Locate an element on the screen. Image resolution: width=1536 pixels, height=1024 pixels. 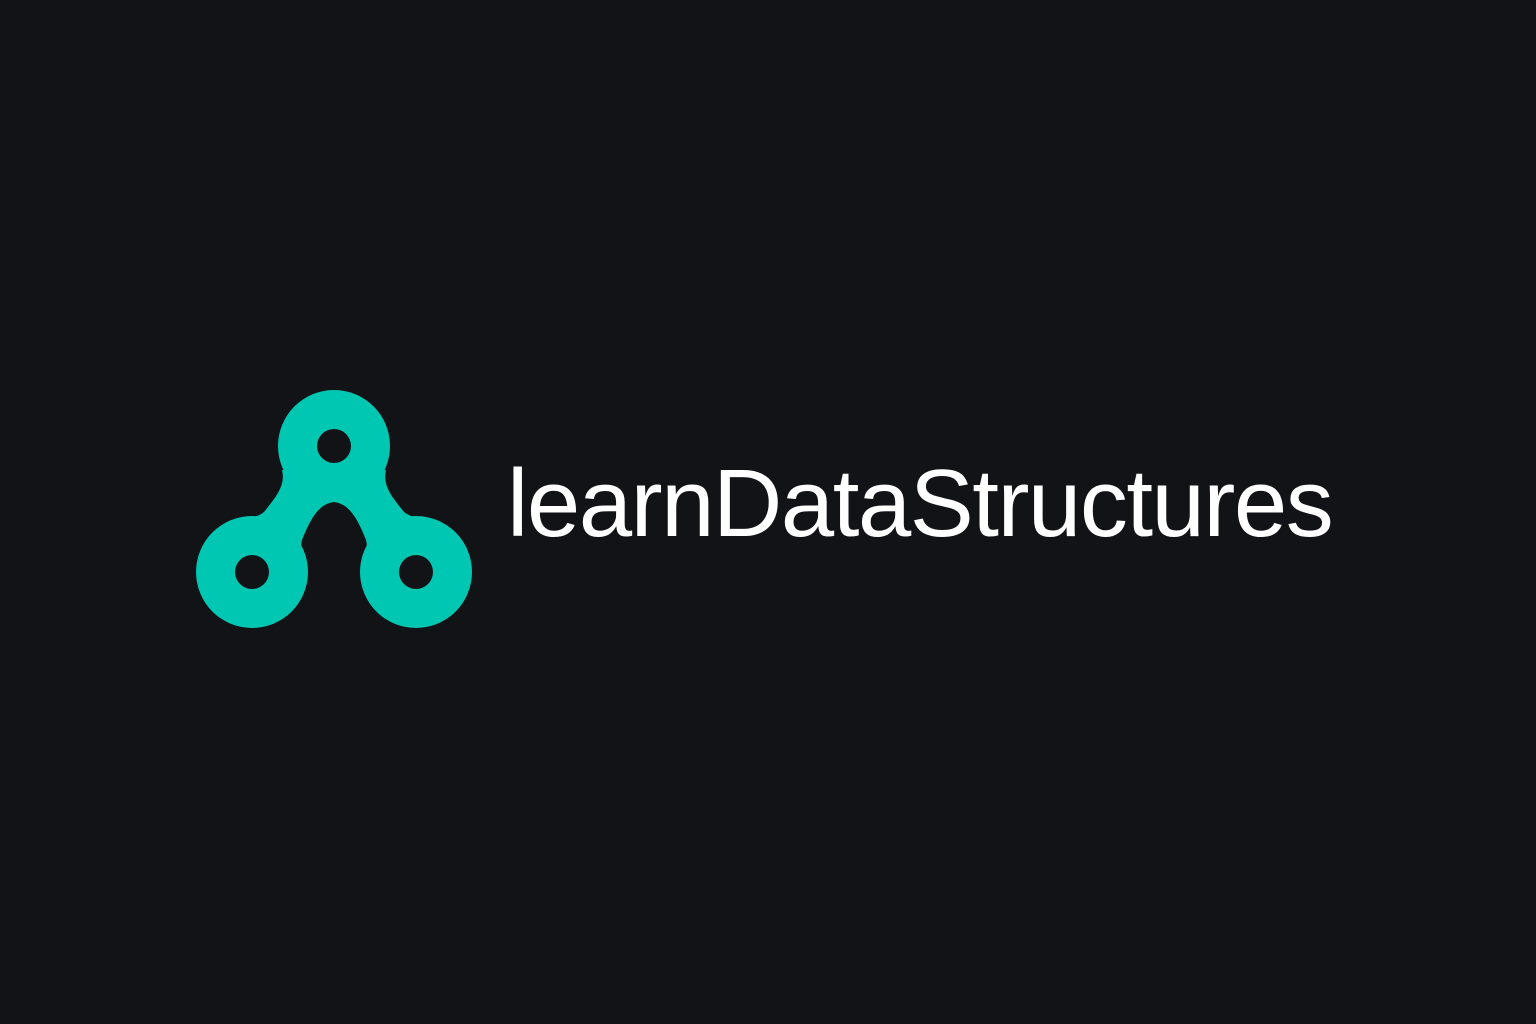
logo-mark-holes is located at coordinates (334, 509).